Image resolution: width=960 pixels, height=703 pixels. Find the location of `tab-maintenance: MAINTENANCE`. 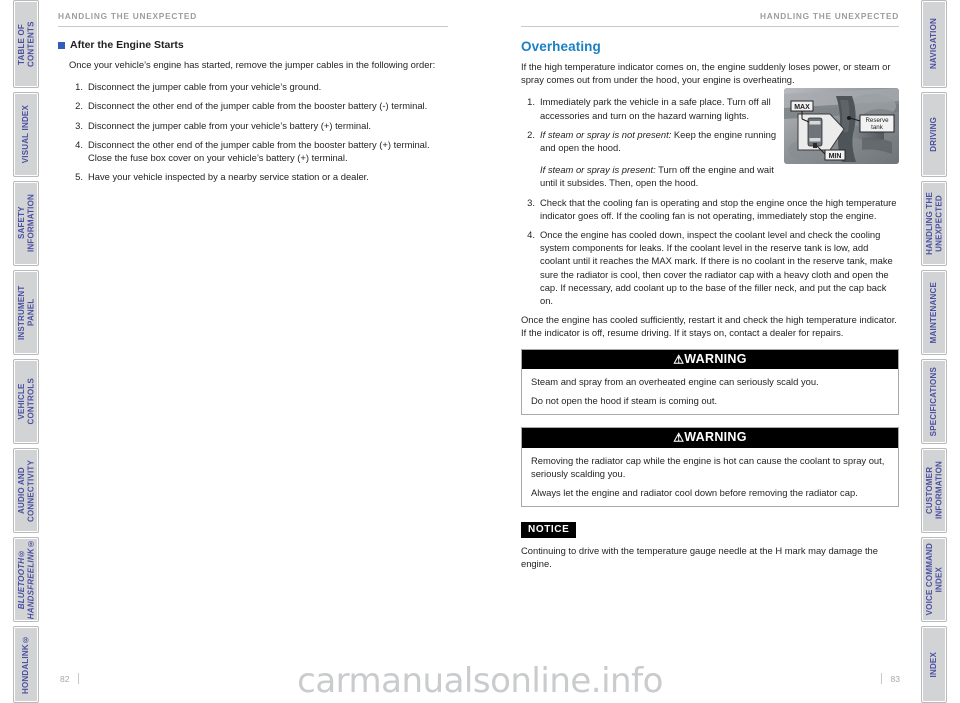

tab-maintenance: MAINTENANCE is located at coordinates (934, 312).